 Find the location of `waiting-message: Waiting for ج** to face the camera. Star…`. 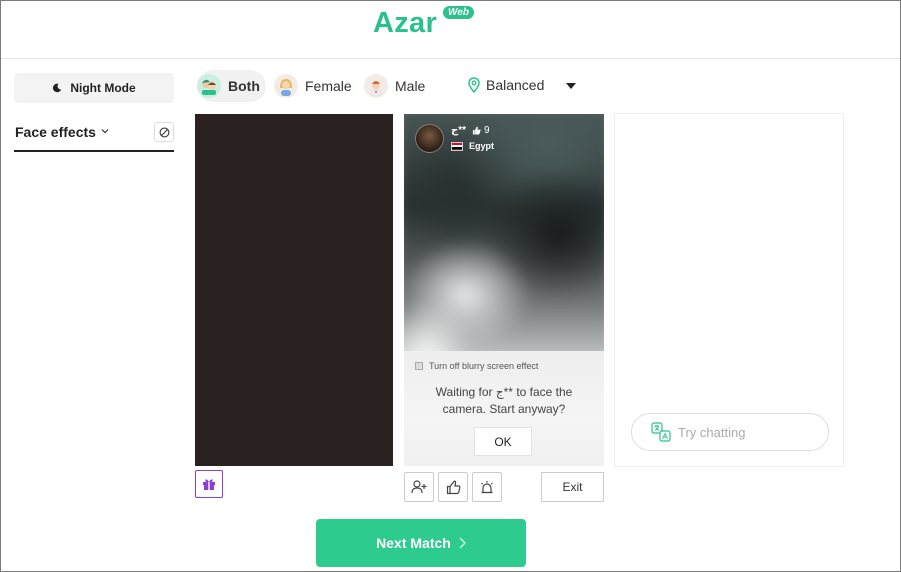

waiting-message: Waiting for ج** to face the camera. Star… is located at coordinates (504, 400).